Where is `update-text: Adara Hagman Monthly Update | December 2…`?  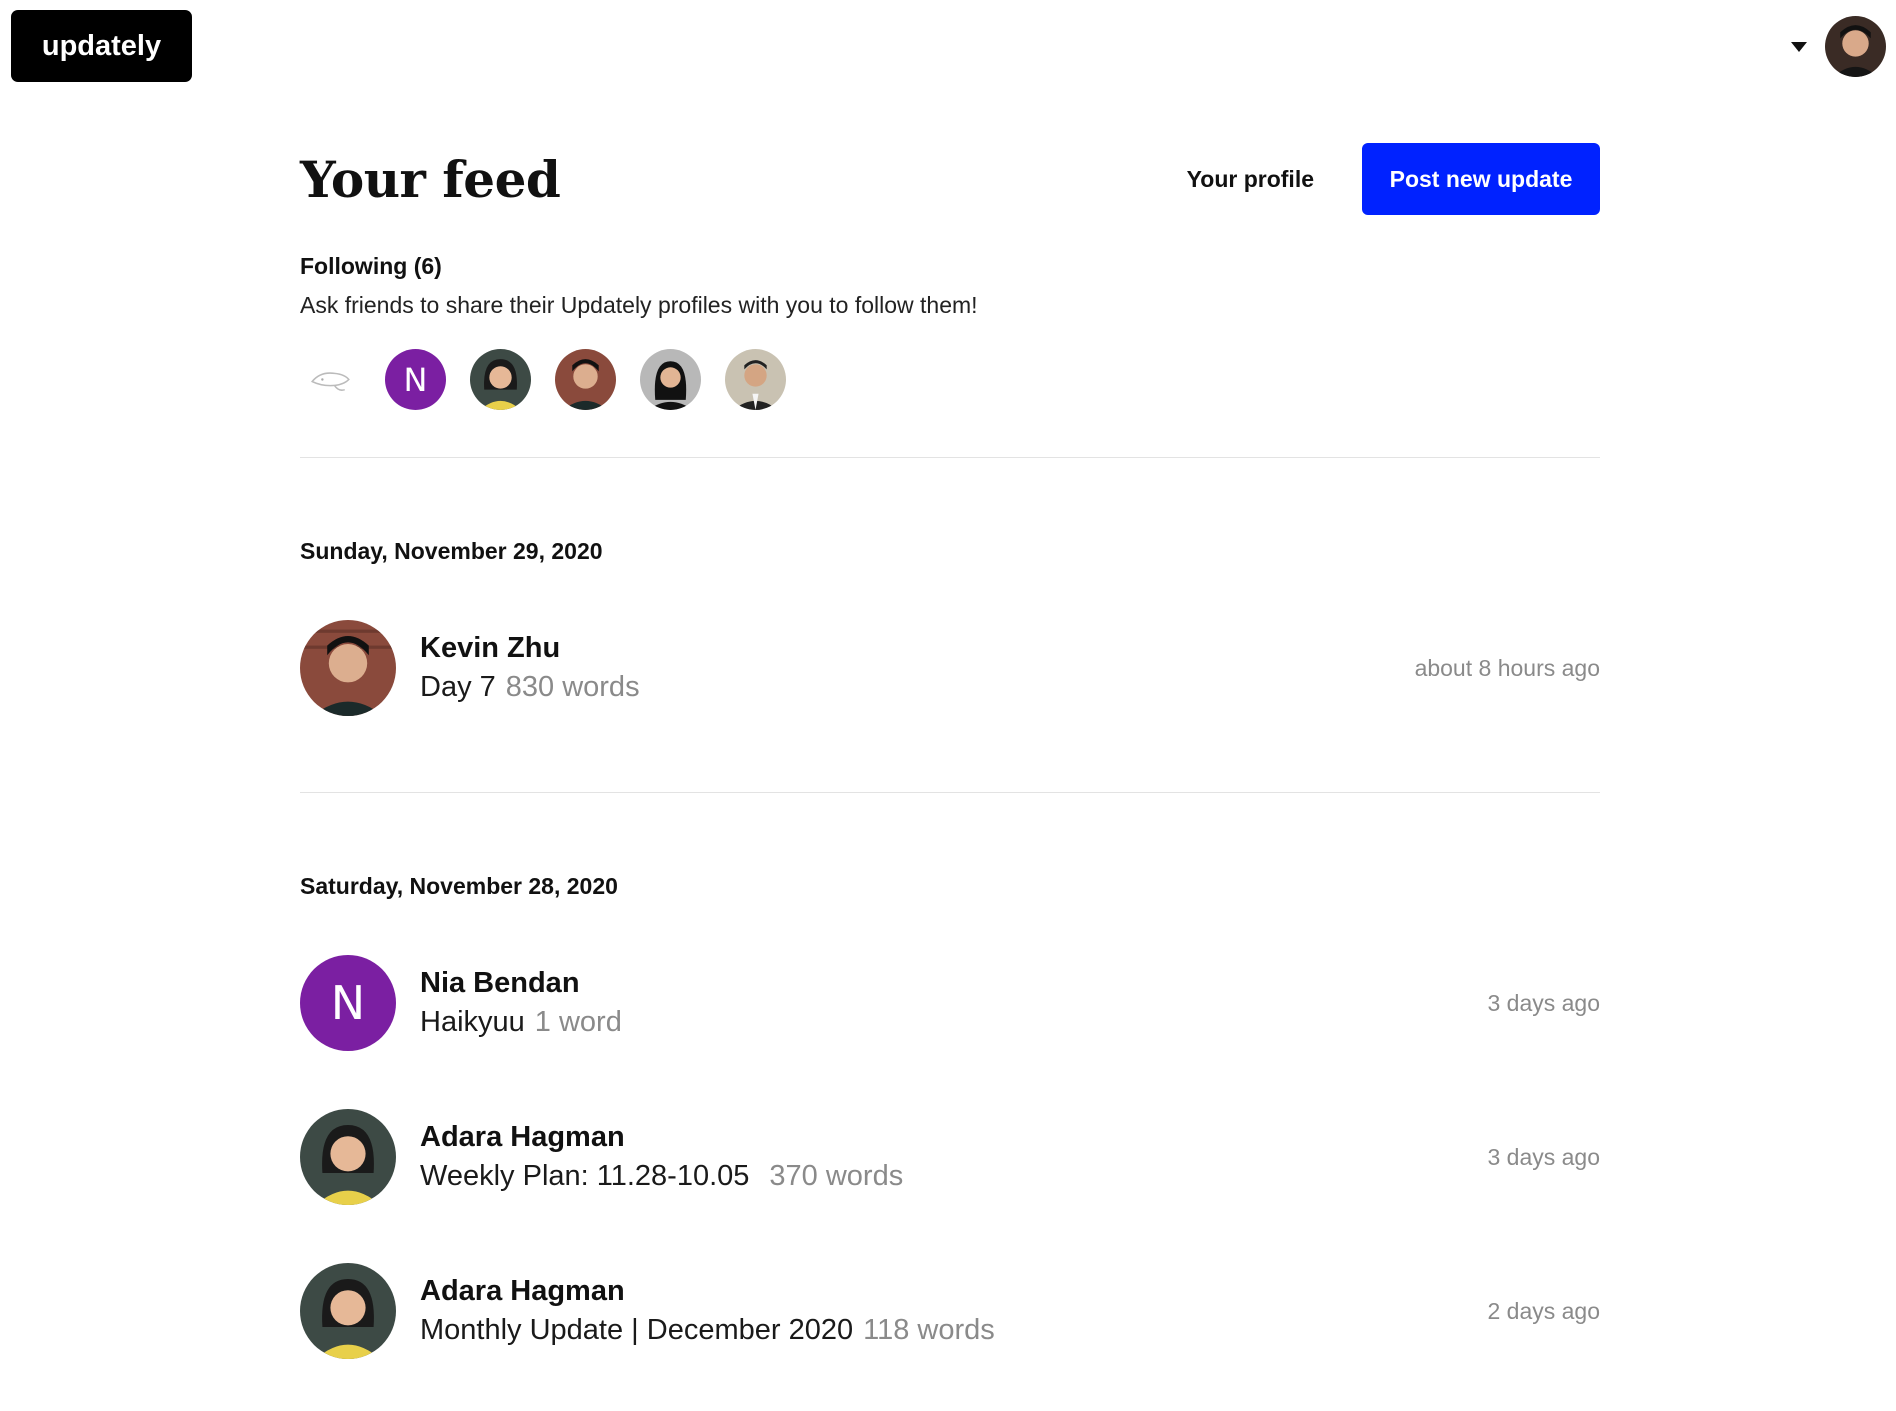 update-text: Adara Hagman Monthly Update | December 2… is located at coordinates (953, 1311).